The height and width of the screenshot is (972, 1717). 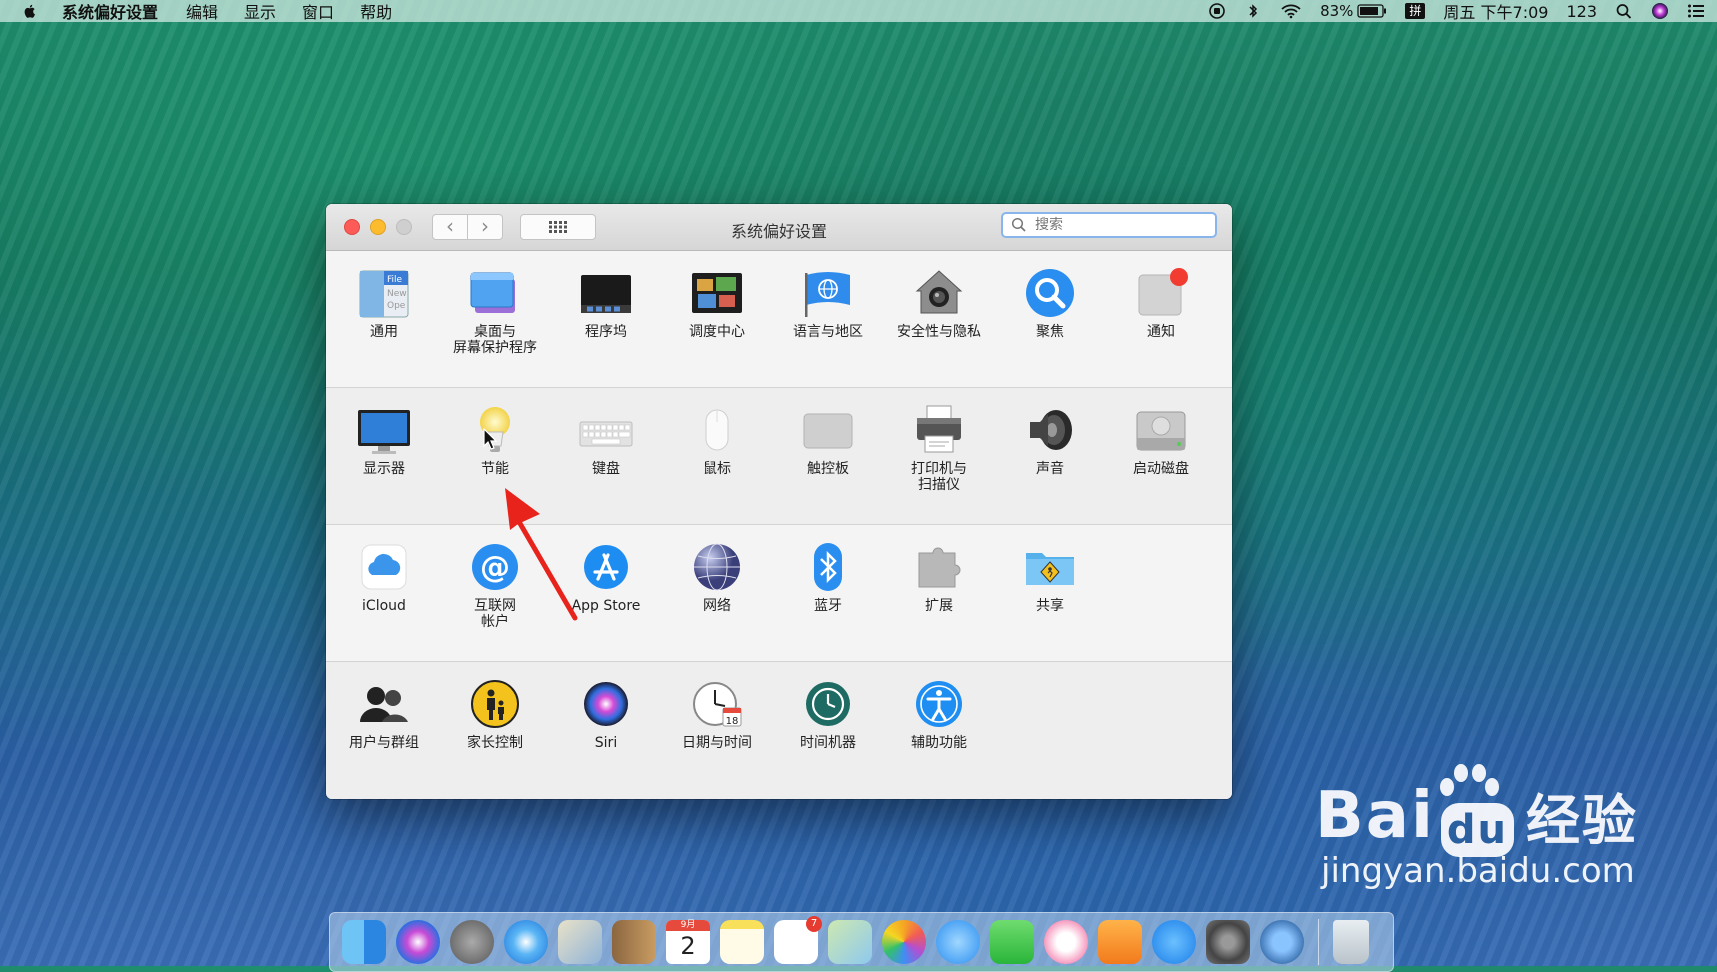 I want to click on finder-icon, so click(x=364, y=942).